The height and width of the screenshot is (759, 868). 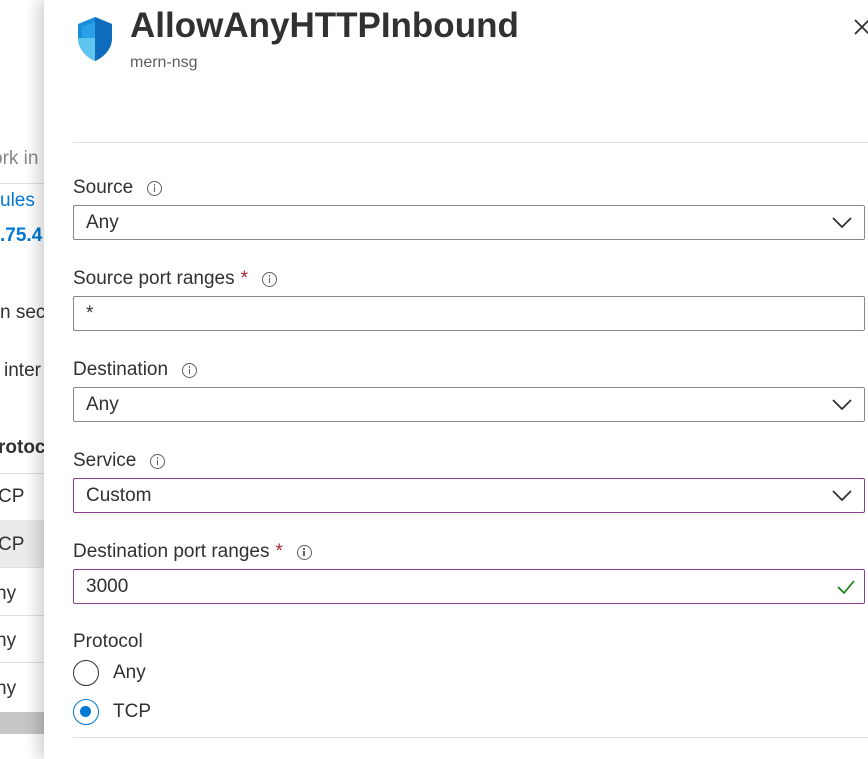 What do you see at coordinates (469, 404) in the screenshot?
I see `destination-dropdown: Any` at bounding box center [469, 404].